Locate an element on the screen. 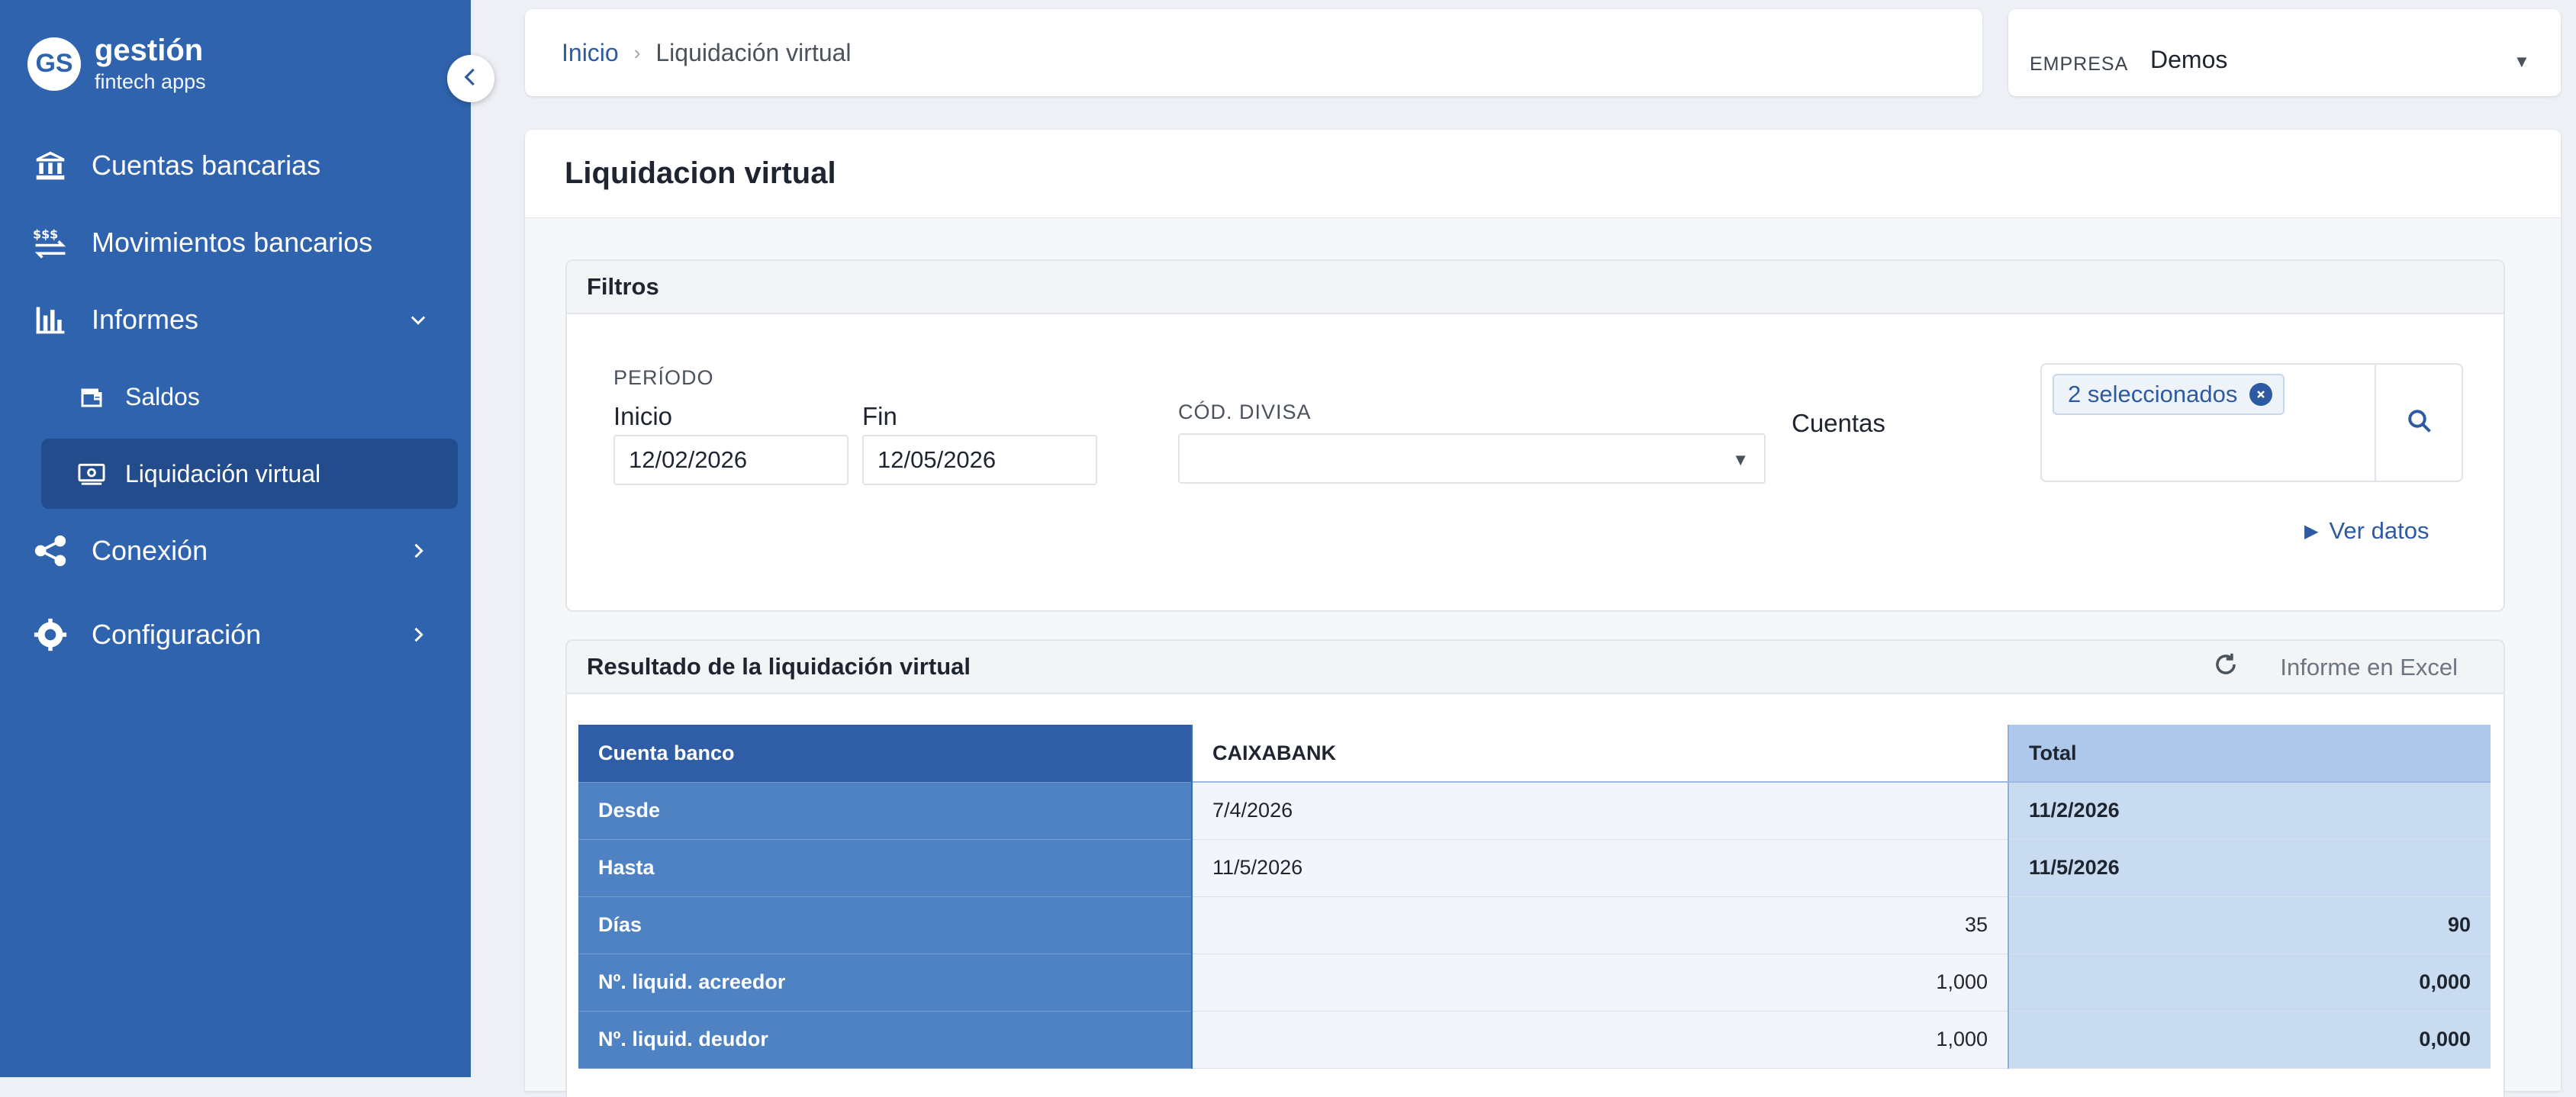 The width and height of the screenshot is (2576, 1097). breadcrumb-current: Liquidación virtual is located at coordinates (753, 52).